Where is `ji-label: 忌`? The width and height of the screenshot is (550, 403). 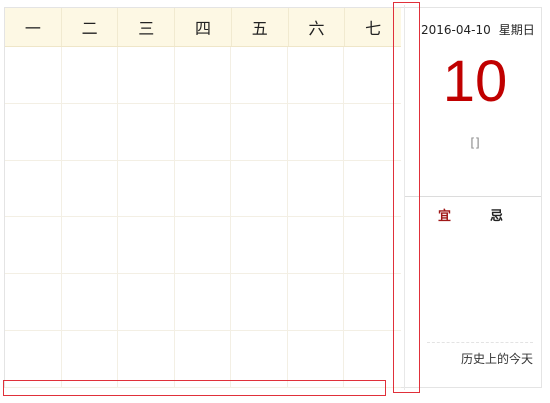 ji-label: 忌 is located at coordinates (497, 216).